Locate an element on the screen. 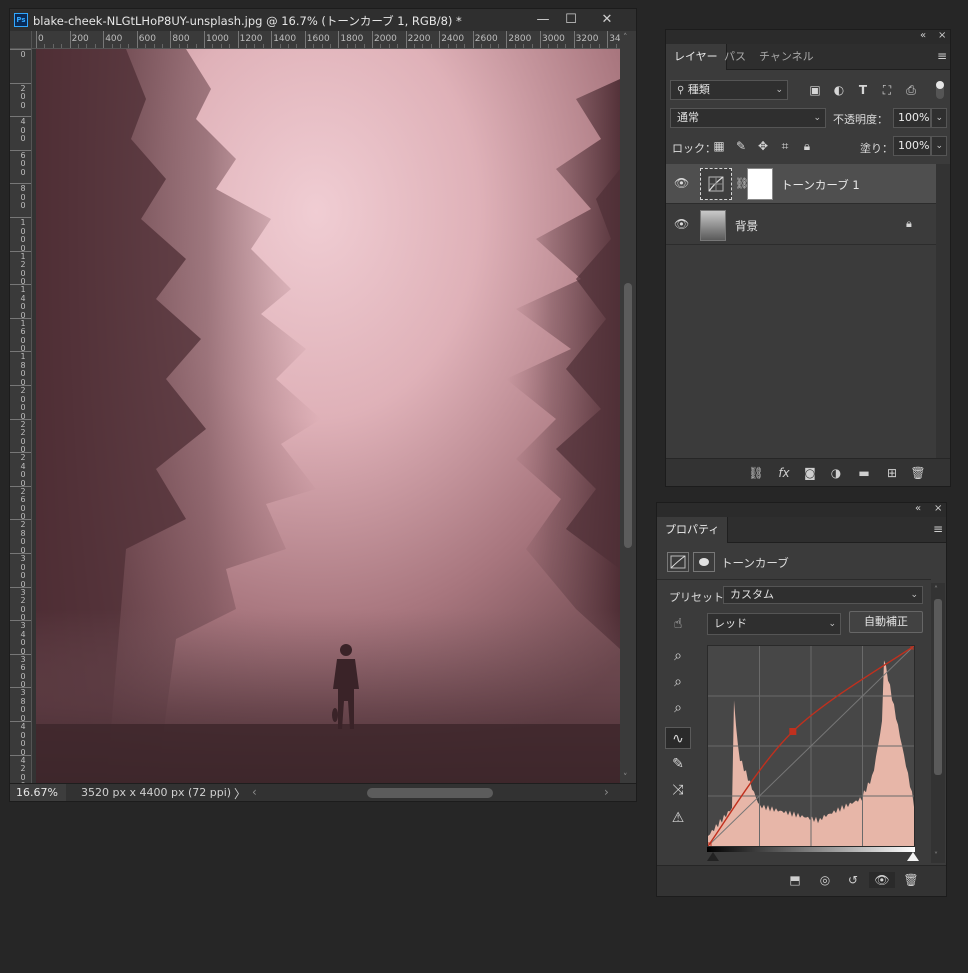 The height and width of the screenshot is (973, 968). restore-button: ☐ is located at coordinates (571, 19).